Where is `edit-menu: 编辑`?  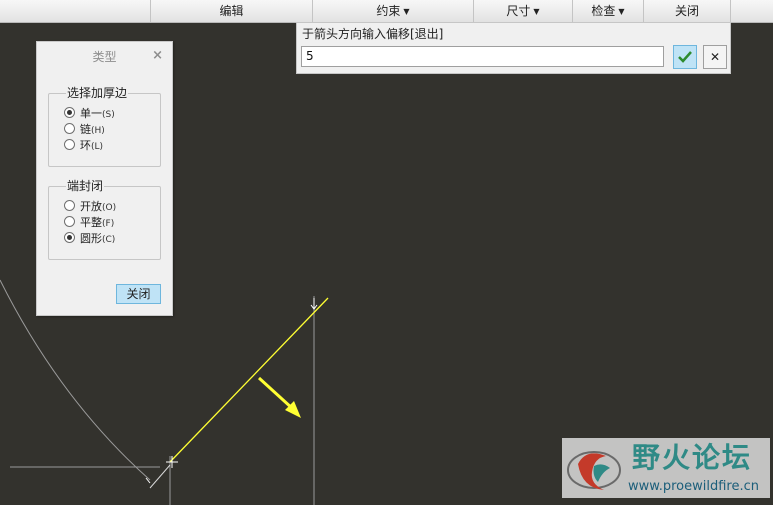 edit-menu: 编辑 is located at coordinates (231, 11).